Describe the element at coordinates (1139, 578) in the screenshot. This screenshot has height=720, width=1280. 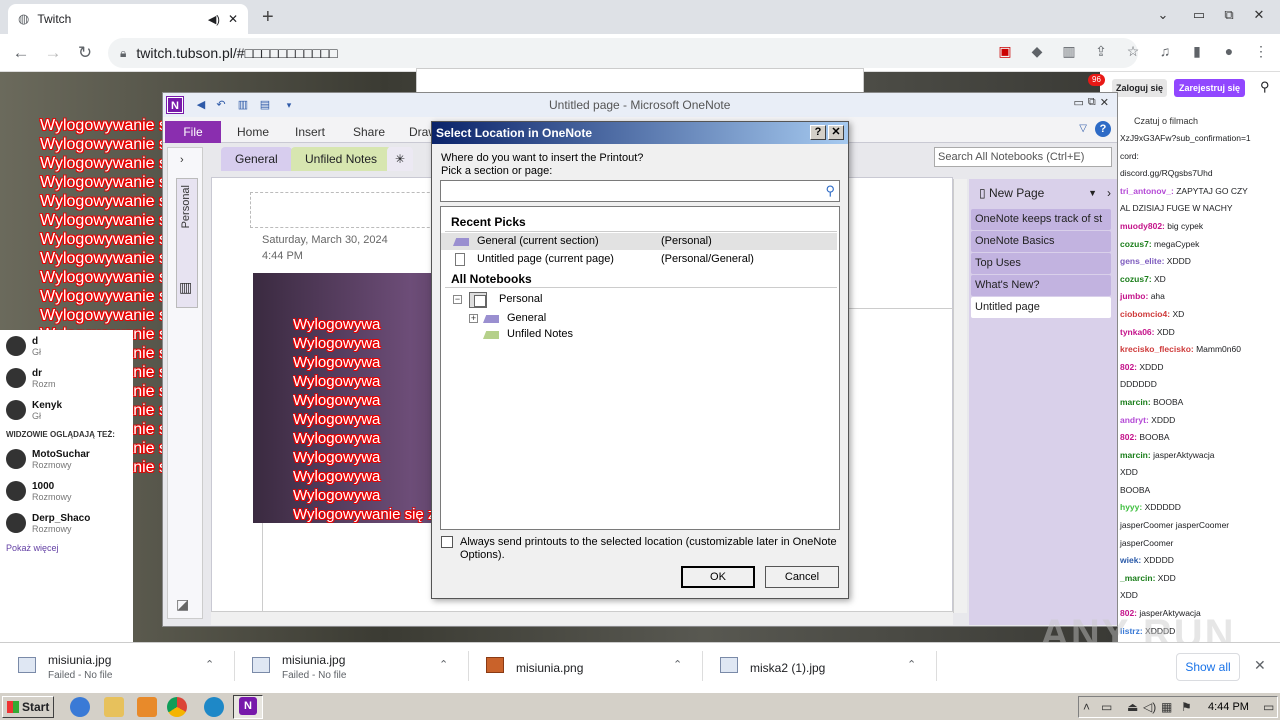
I see `chat-username: _marcin:` at that location.